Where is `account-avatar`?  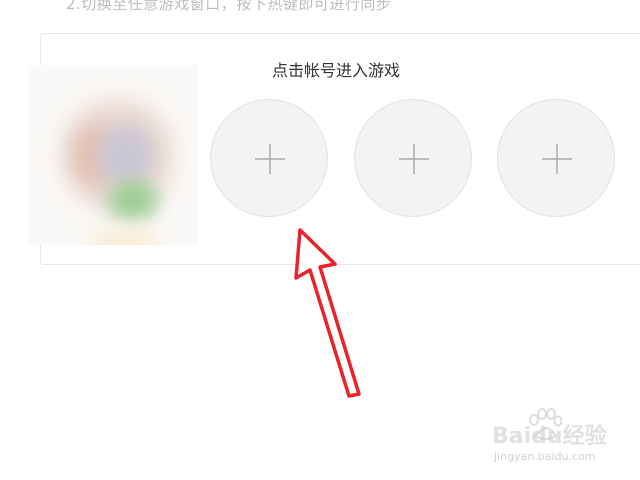 account-avatar is located at coordinates (113, 155).